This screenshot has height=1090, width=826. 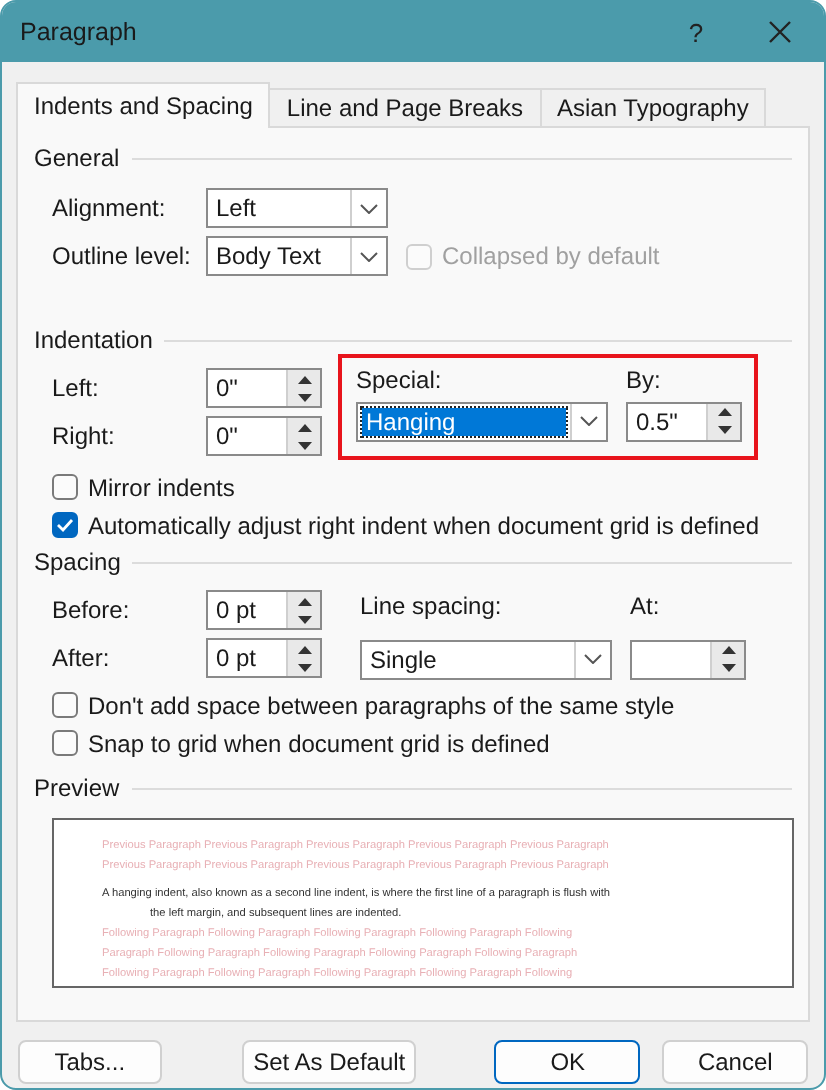 What do you see at coordinates (653, 108) in the screenshot?
I see `tab: Asian Typography` at bounding box center [653, 108].